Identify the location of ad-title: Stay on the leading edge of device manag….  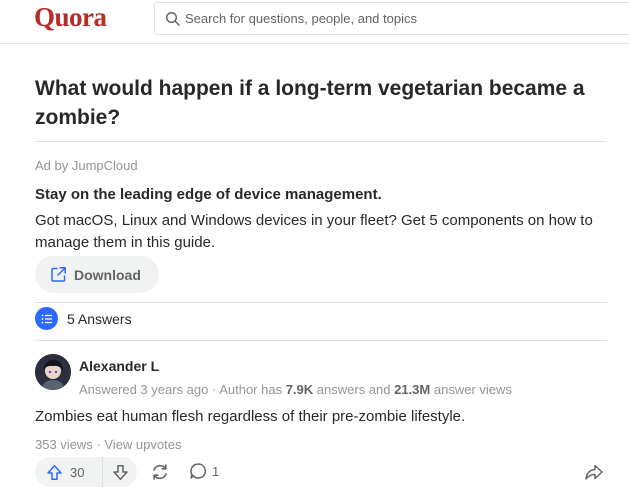
(208, 194).